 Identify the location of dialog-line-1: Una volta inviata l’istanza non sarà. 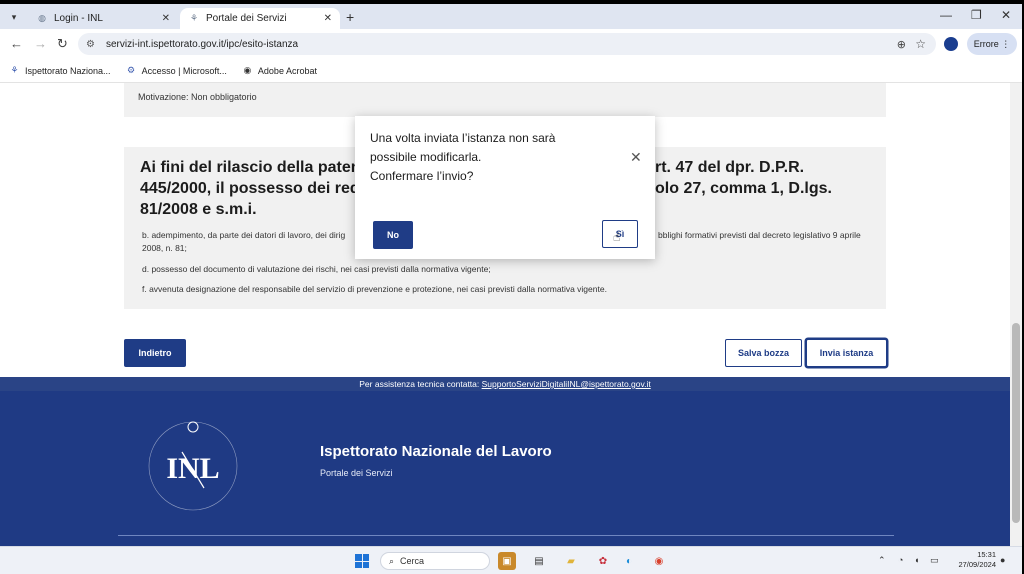
(463, 138).